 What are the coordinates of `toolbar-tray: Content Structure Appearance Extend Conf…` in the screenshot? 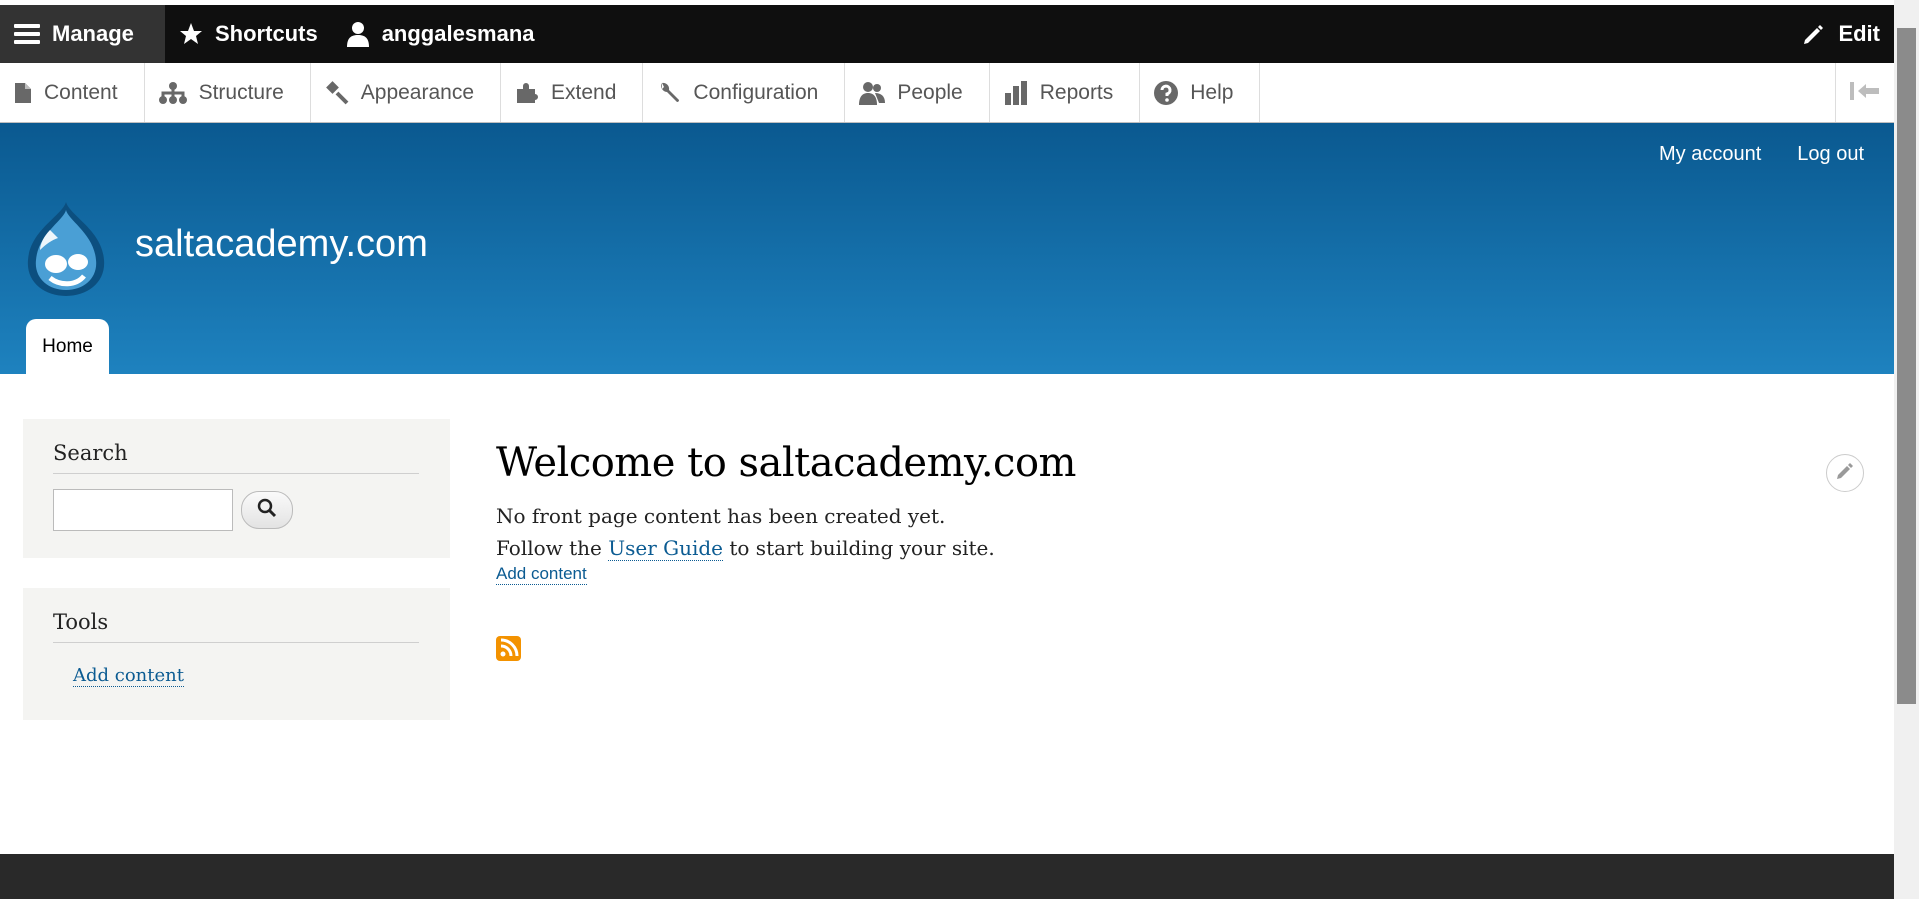 It's located at (947, 93).